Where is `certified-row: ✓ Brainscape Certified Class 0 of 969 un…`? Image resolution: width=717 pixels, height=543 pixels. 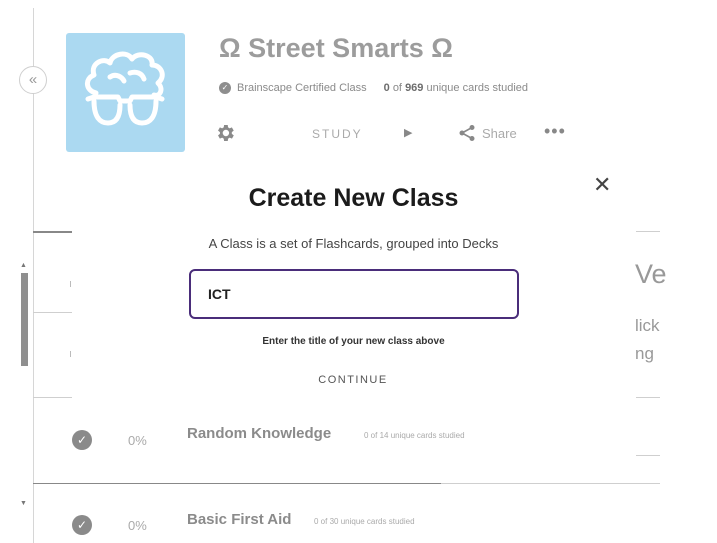 certified-row: ✓ Brainscape Certified Class 0 of 969 un… is located at coordinates (373, 88).